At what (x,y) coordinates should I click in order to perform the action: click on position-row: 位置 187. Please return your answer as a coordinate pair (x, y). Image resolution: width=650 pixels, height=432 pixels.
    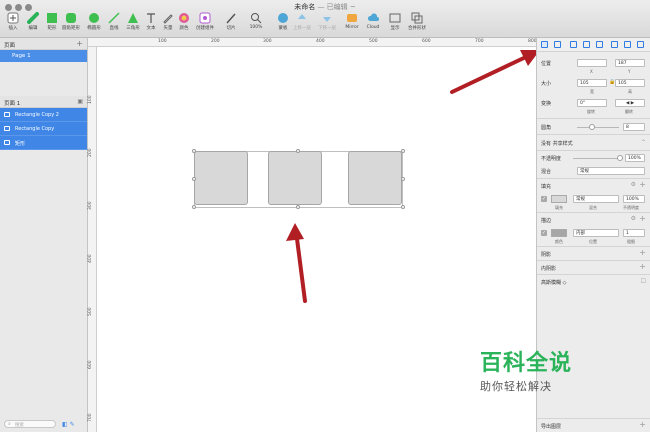
    Looking at the image, I should click on (593, 63).